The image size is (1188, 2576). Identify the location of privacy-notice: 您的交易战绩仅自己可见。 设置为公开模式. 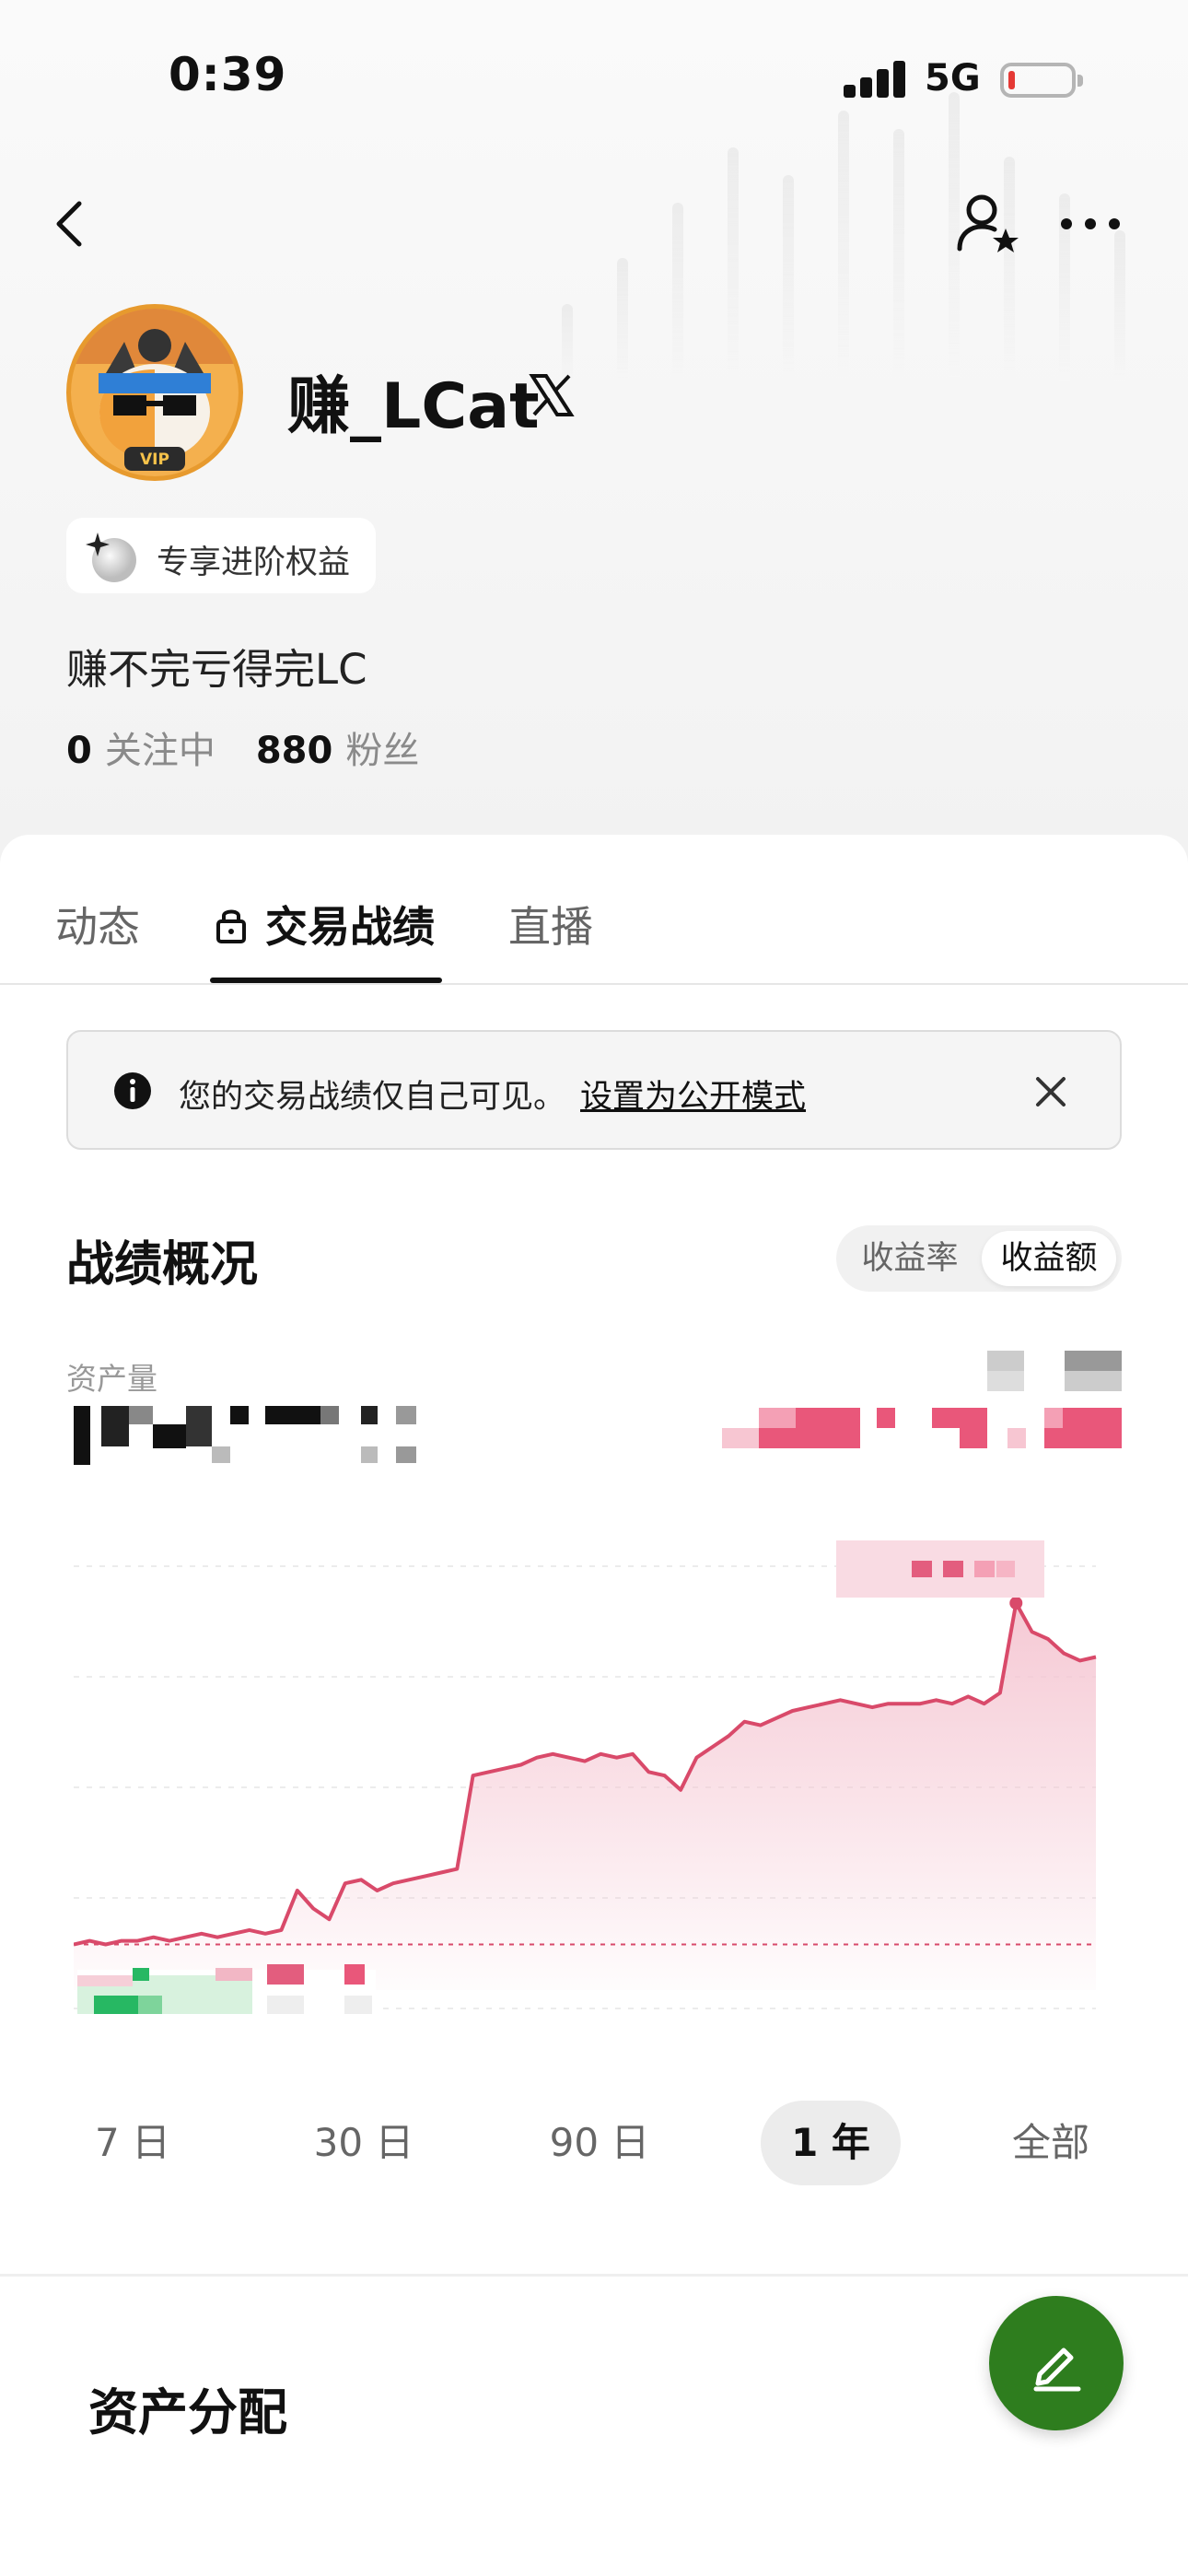
(594, 1090).